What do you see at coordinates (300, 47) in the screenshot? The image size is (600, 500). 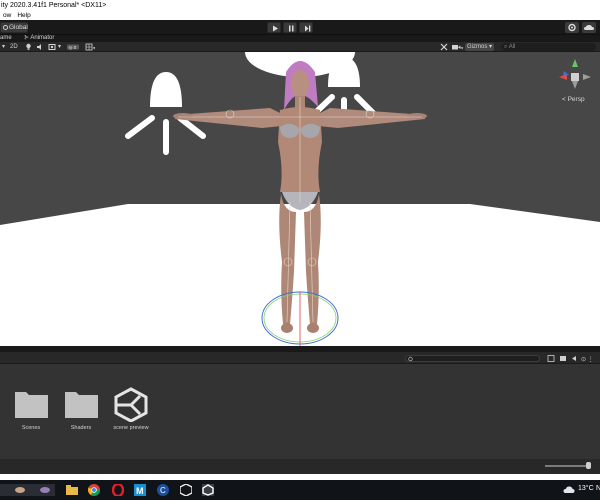 I see `scene-toolbar: ▾ 2D ▾ ◎ 0 ▾ ▾ Gizmos ▾ ⌕ All` at bounding box center [300, 47].